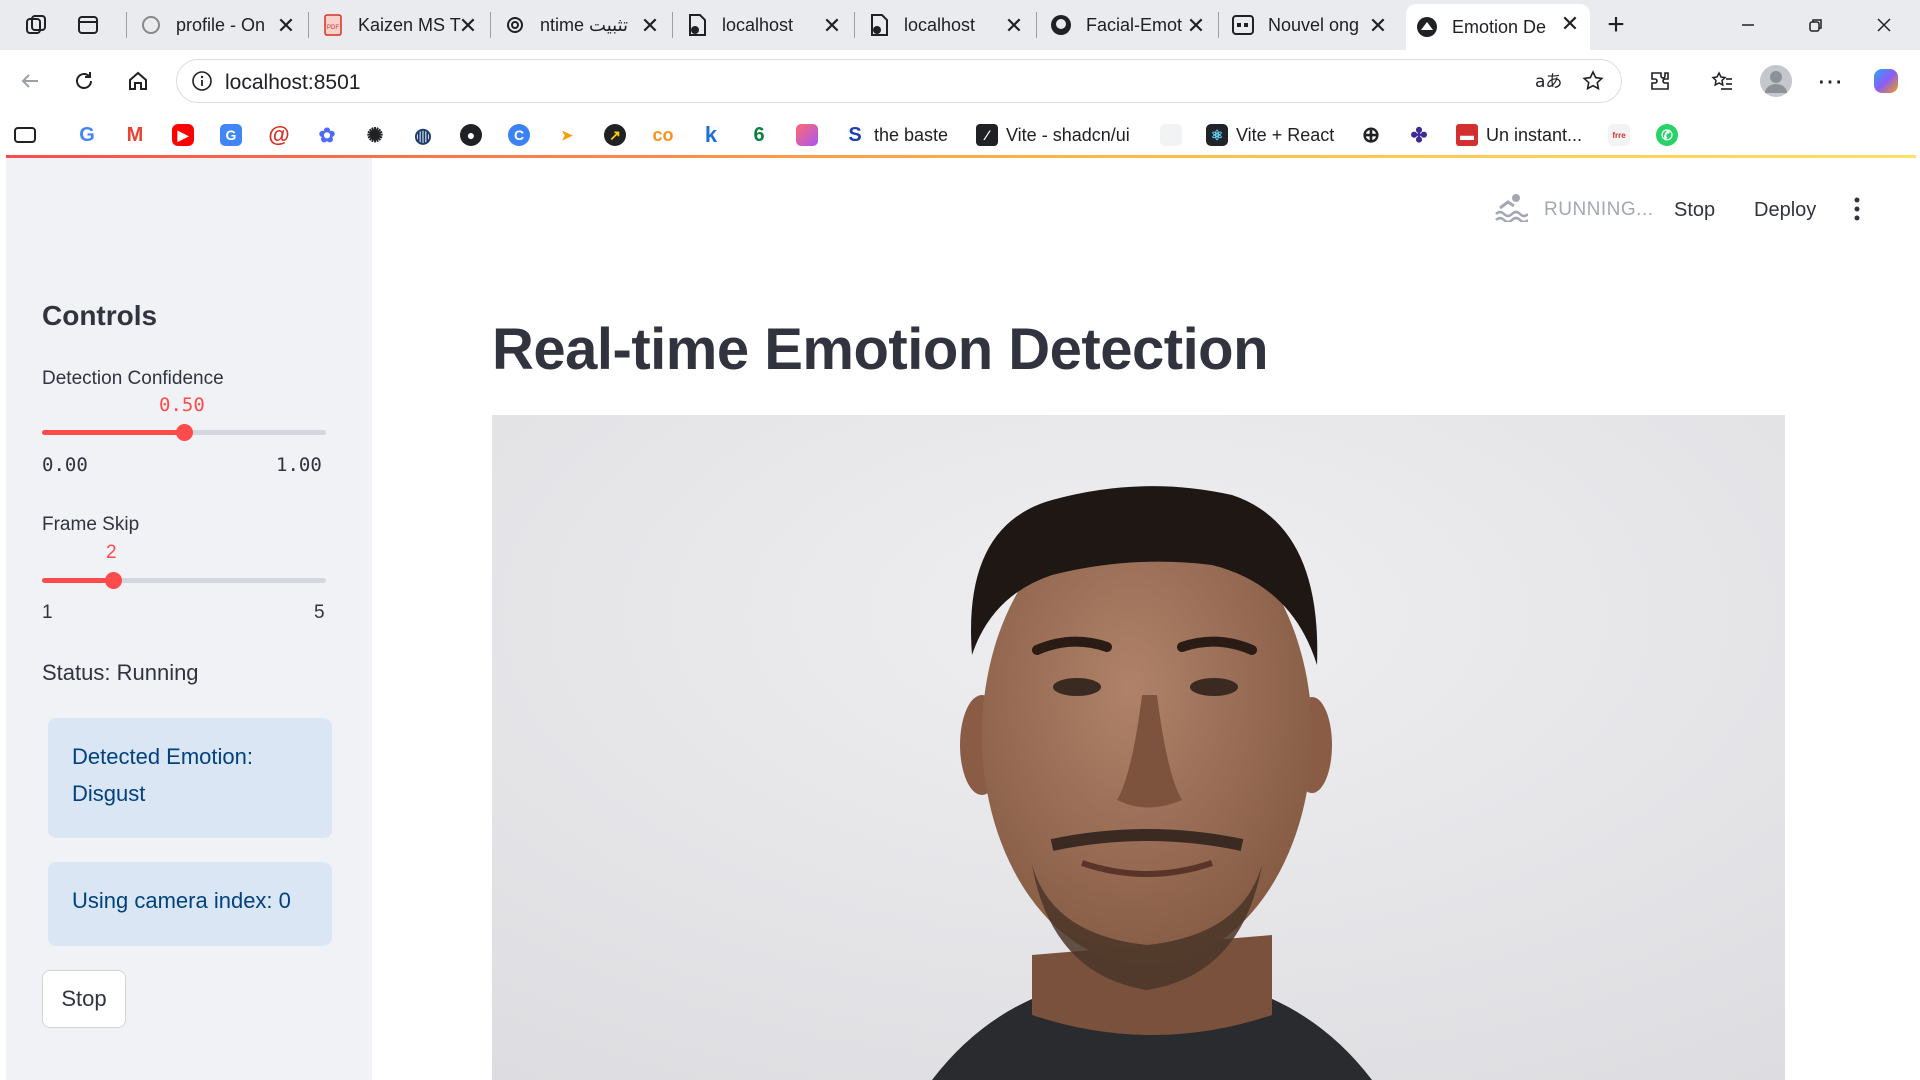  What do you see at coordinates (36, 25) in the screenshot?
I see `workspaces-icon` at bounding box center [36, 25].